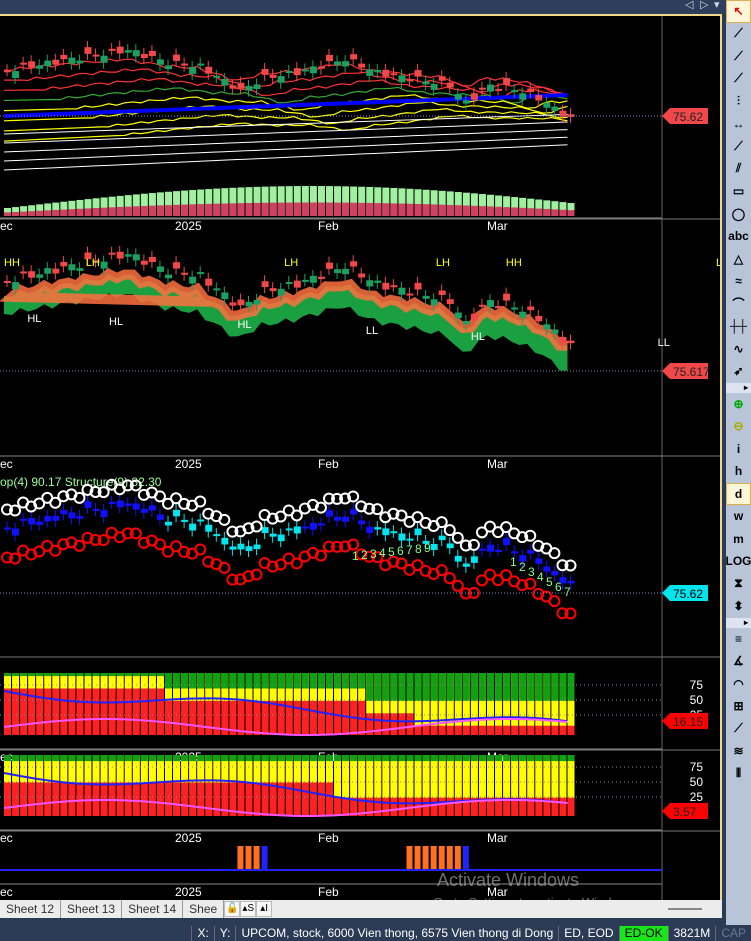 The width and height of the screenshot is (751, 941). Describe the element at coordinates (738, 124) in the screenshot. I see `tool-5-icon: ↔` at that location.